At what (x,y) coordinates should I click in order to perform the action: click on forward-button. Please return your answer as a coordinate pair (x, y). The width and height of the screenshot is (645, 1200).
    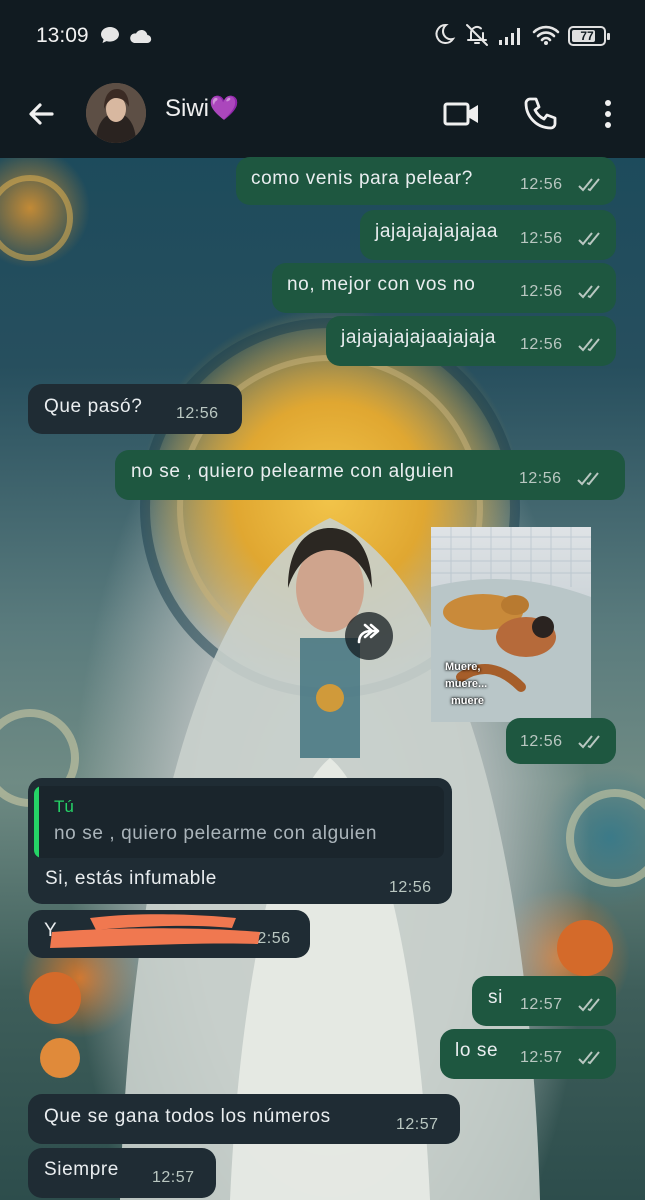
    Looking at the image, I should click on (369, 636).